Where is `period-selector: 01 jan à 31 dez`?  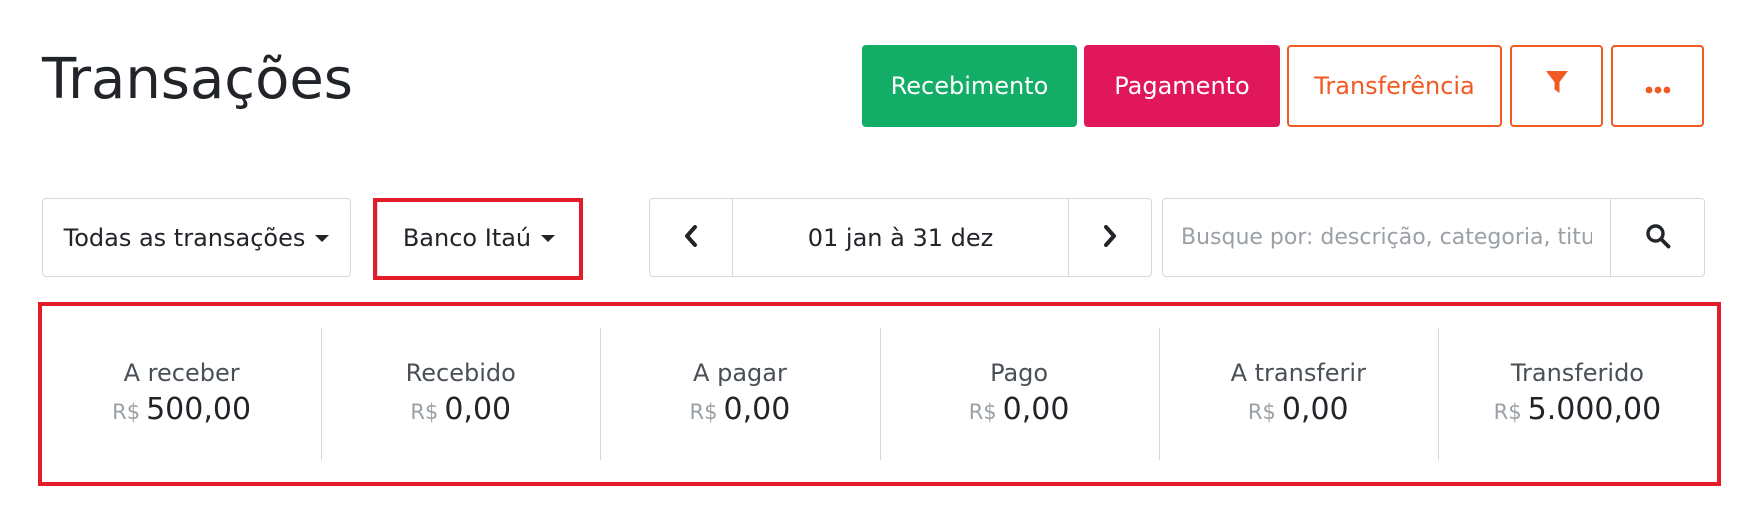 period-selector: 01 jan à 31 dez is located at coordinates (900, 237).